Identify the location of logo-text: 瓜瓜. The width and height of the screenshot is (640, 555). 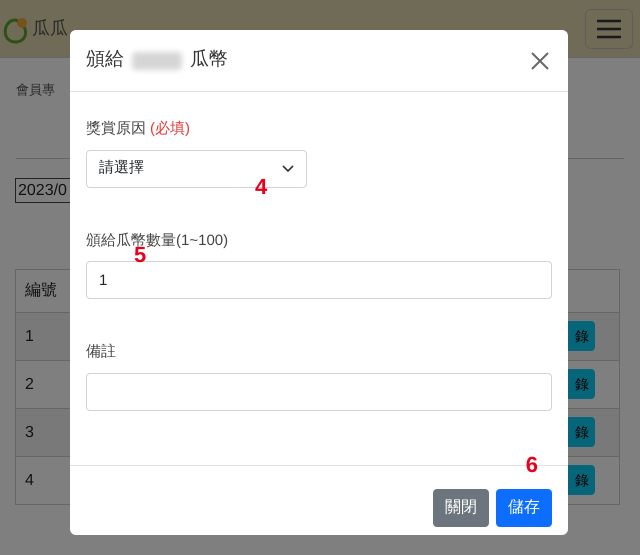
(50, 28).